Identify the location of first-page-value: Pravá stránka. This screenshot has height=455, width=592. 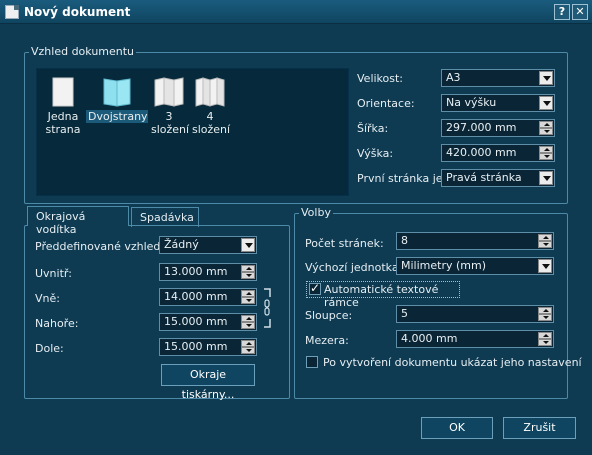
(484, 177).